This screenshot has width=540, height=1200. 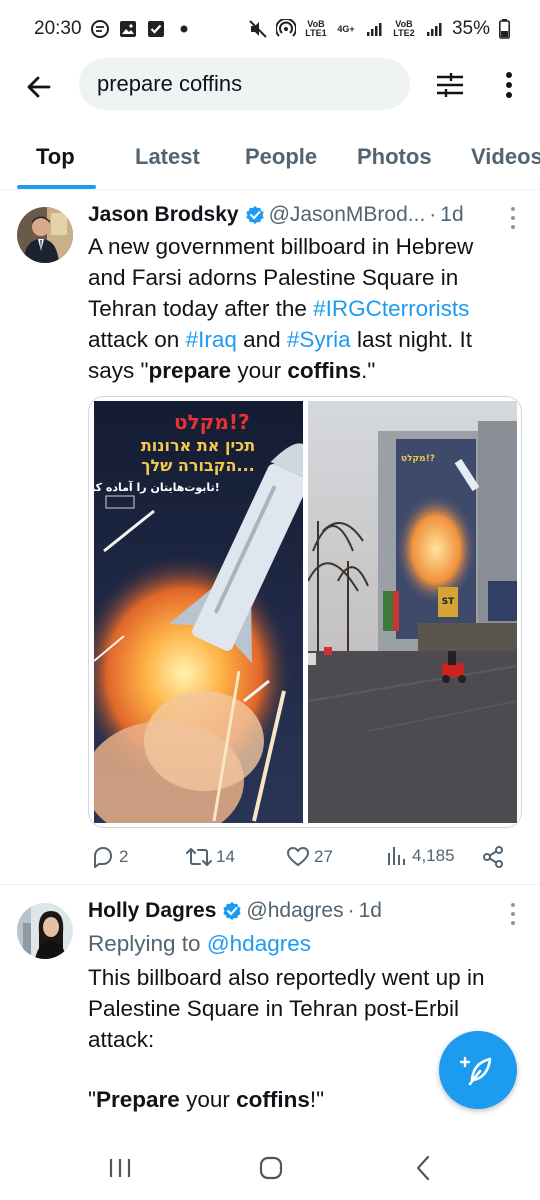 What do you see at coordinates (319, 339) in the screenshot?
I see `hashtag-syria: #Syria` at bounding box center [319, 339].